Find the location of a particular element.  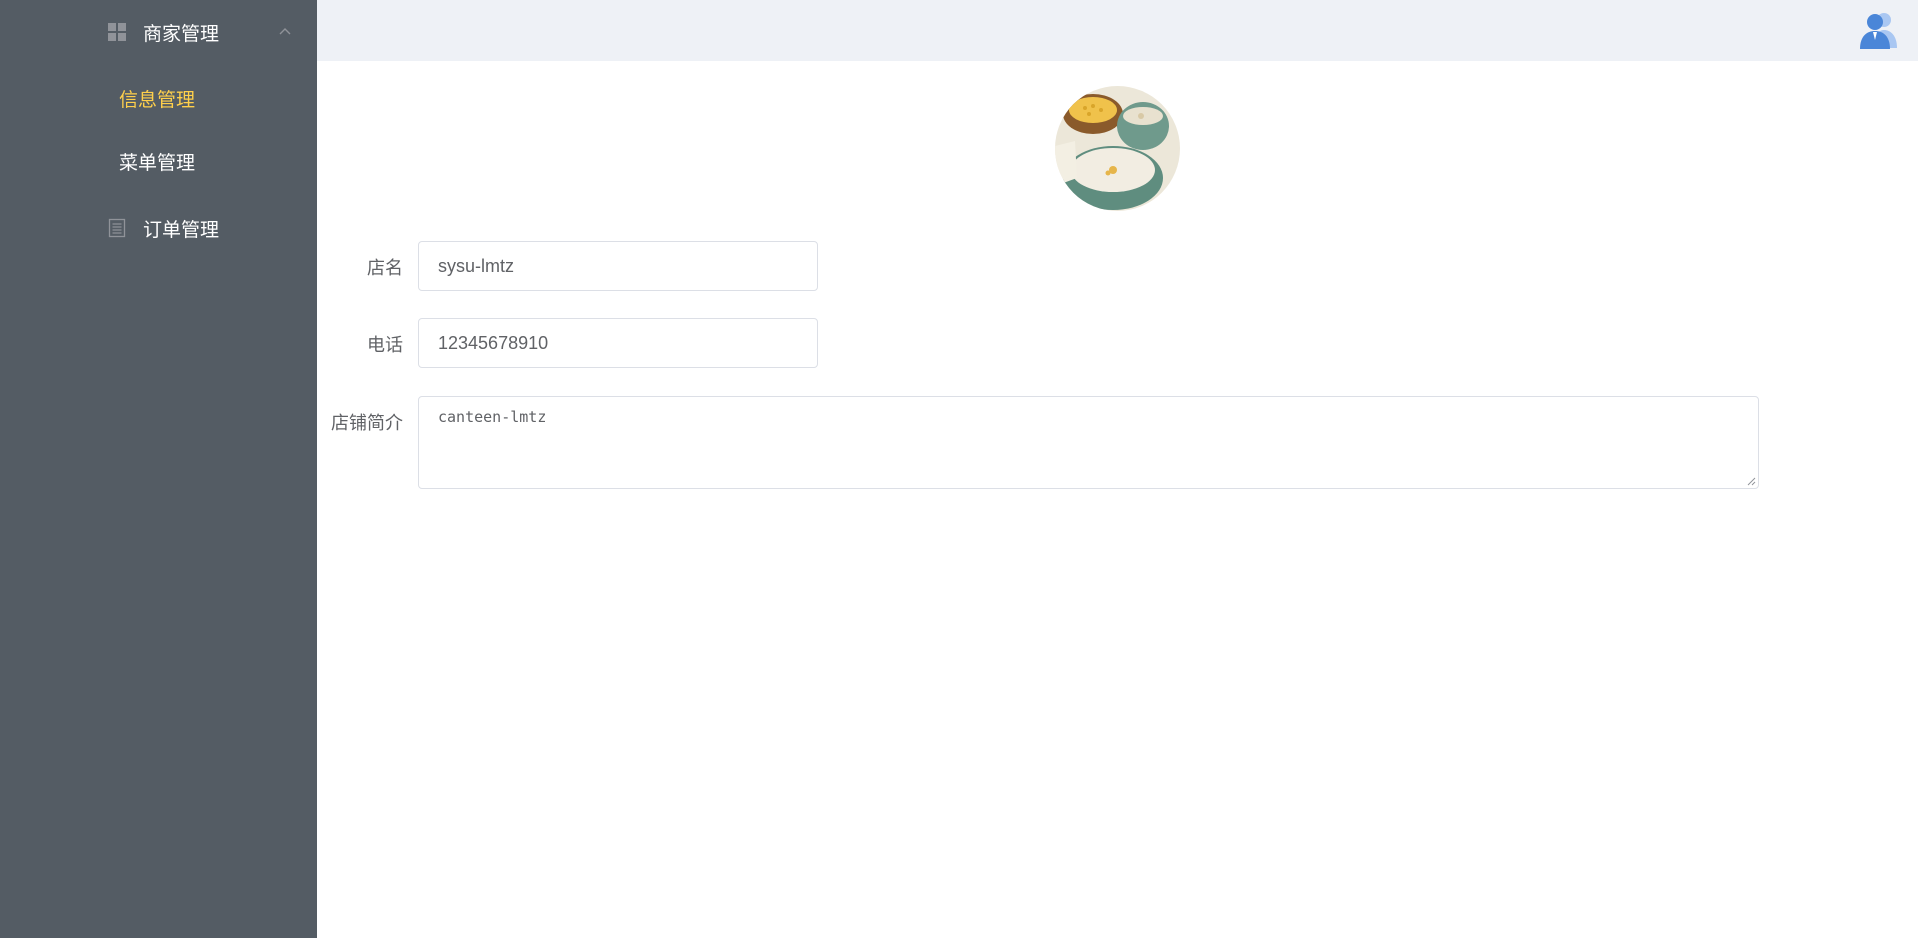

chevron-up-icon is located at coordinates (285, 31).